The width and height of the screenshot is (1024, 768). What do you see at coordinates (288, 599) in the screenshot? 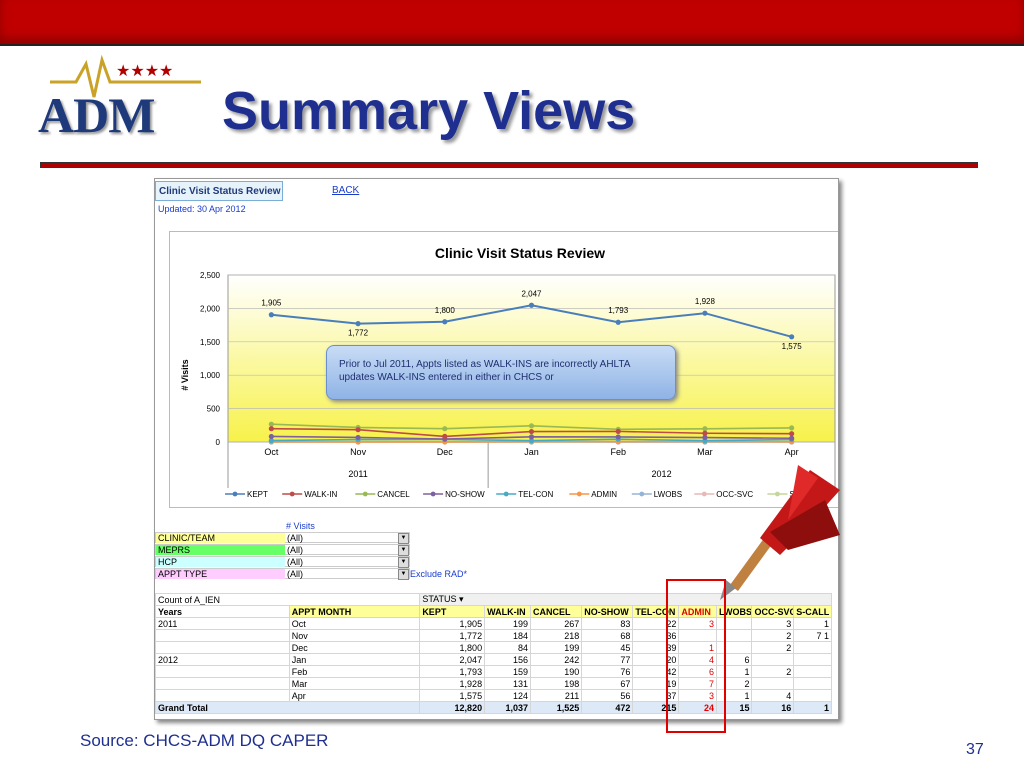
I see `count-label: Count of A_IEN` at bounding box center [288, 599].